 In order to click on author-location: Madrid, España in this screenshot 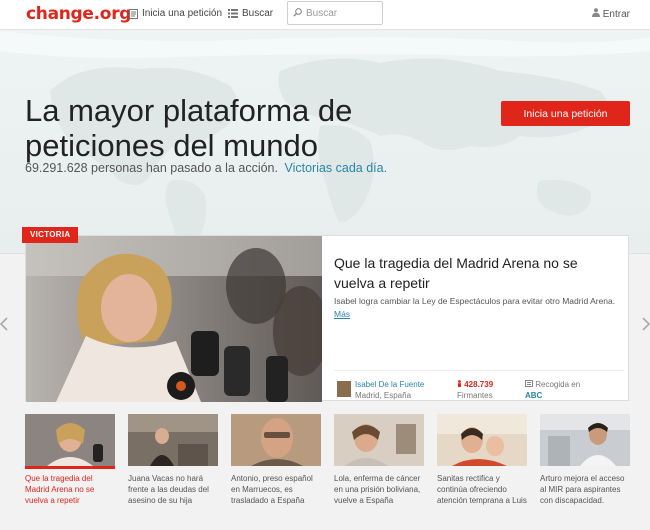, I will do `click(383, 395)`.